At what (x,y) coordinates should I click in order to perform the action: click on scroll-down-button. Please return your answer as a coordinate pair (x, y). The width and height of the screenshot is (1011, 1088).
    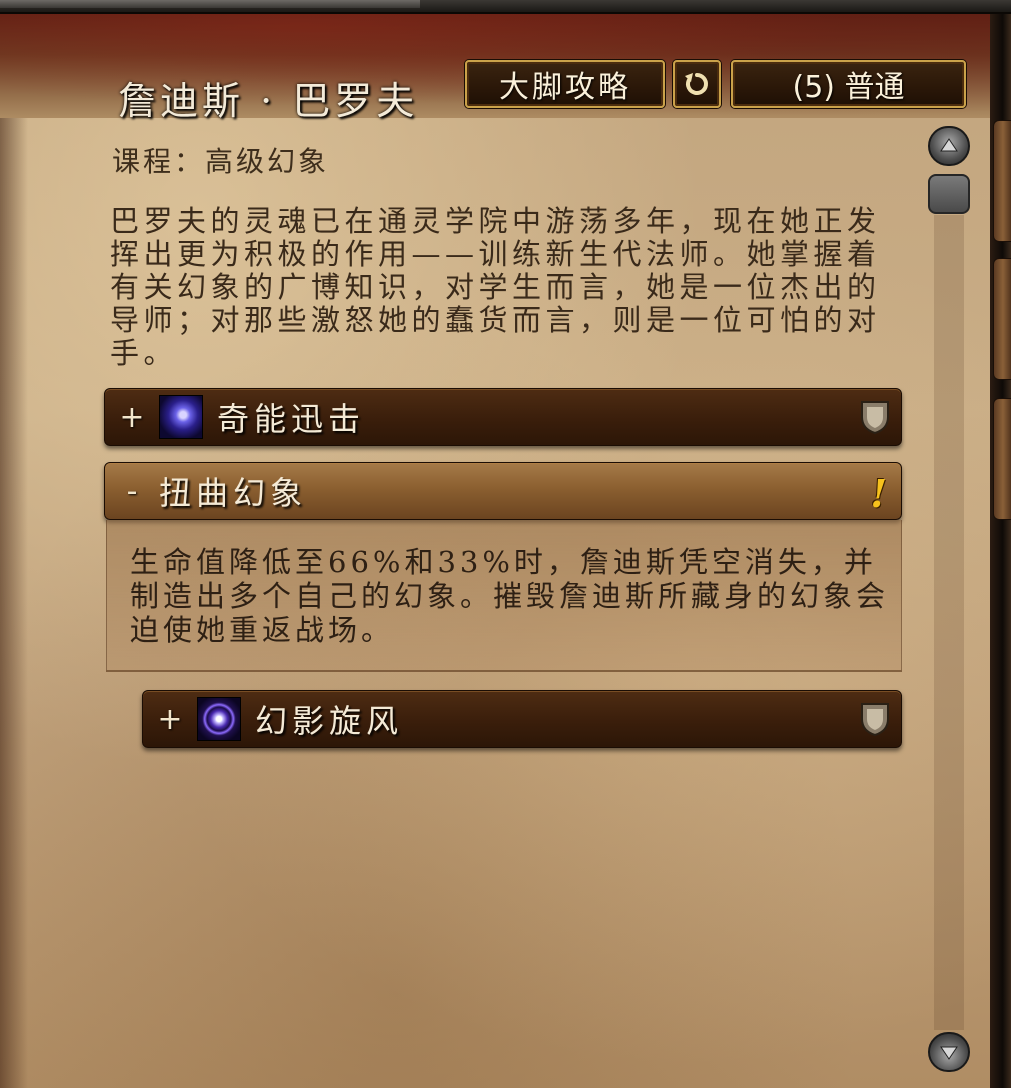
    Looking at the image, I should click on (949, 1052).